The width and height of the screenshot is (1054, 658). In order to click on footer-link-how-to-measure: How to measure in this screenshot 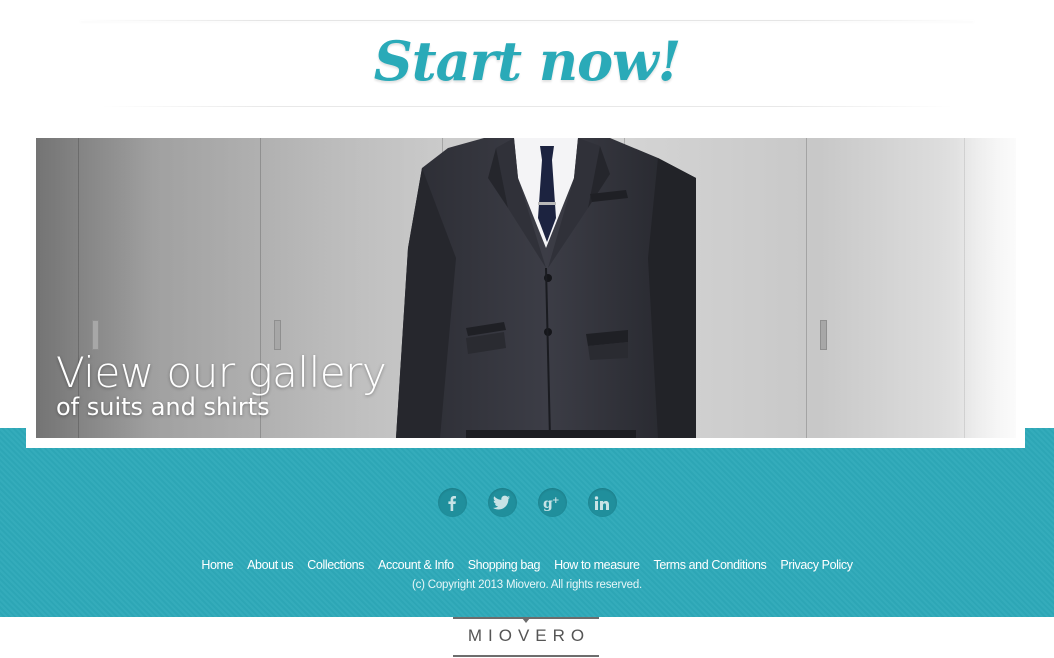, I will do `click(596, 565)`.